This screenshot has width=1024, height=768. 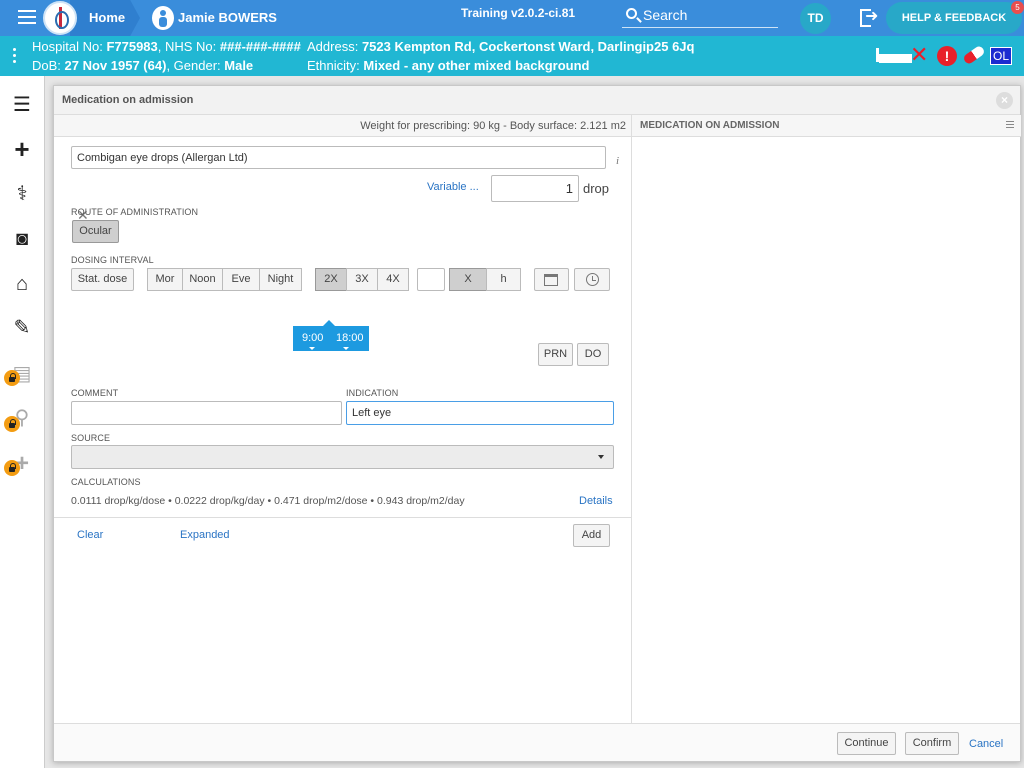 I want to click on sidebar-item-add: +, so click(x=22, y=150).